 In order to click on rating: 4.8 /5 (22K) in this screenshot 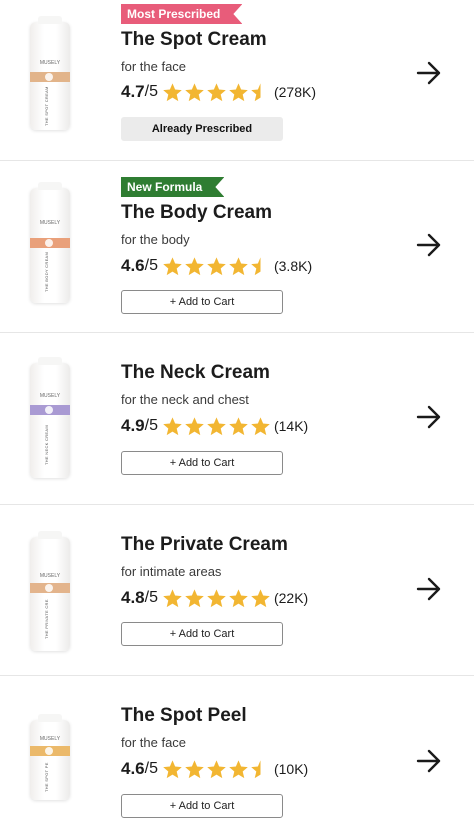, I will do `click(214, 598)`.